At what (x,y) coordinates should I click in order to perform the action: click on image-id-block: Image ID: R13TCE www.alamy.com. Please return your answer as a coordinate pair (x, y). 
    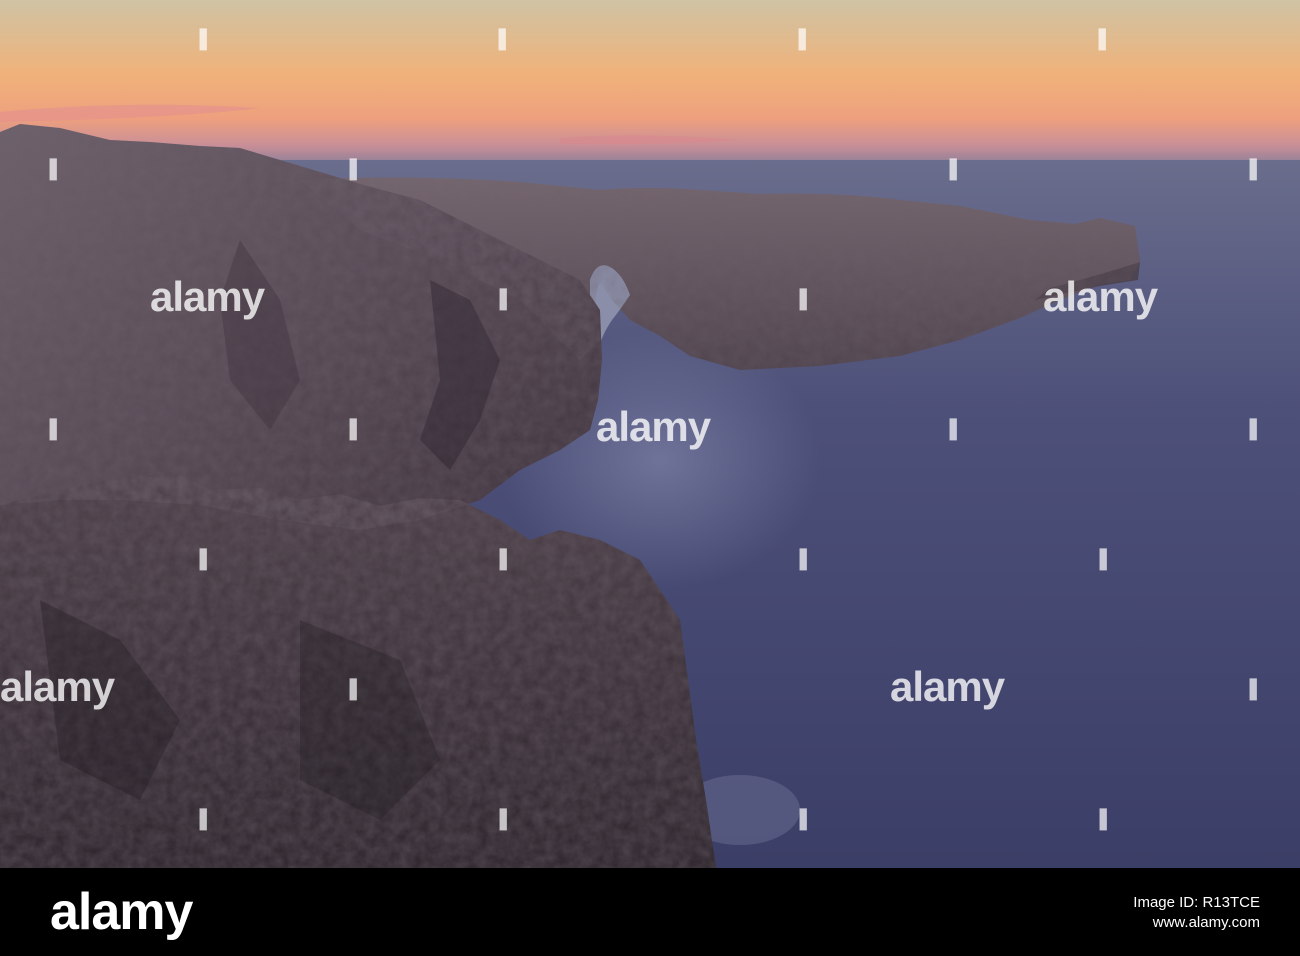
    Looking at the image, I should click on (1196, 913).